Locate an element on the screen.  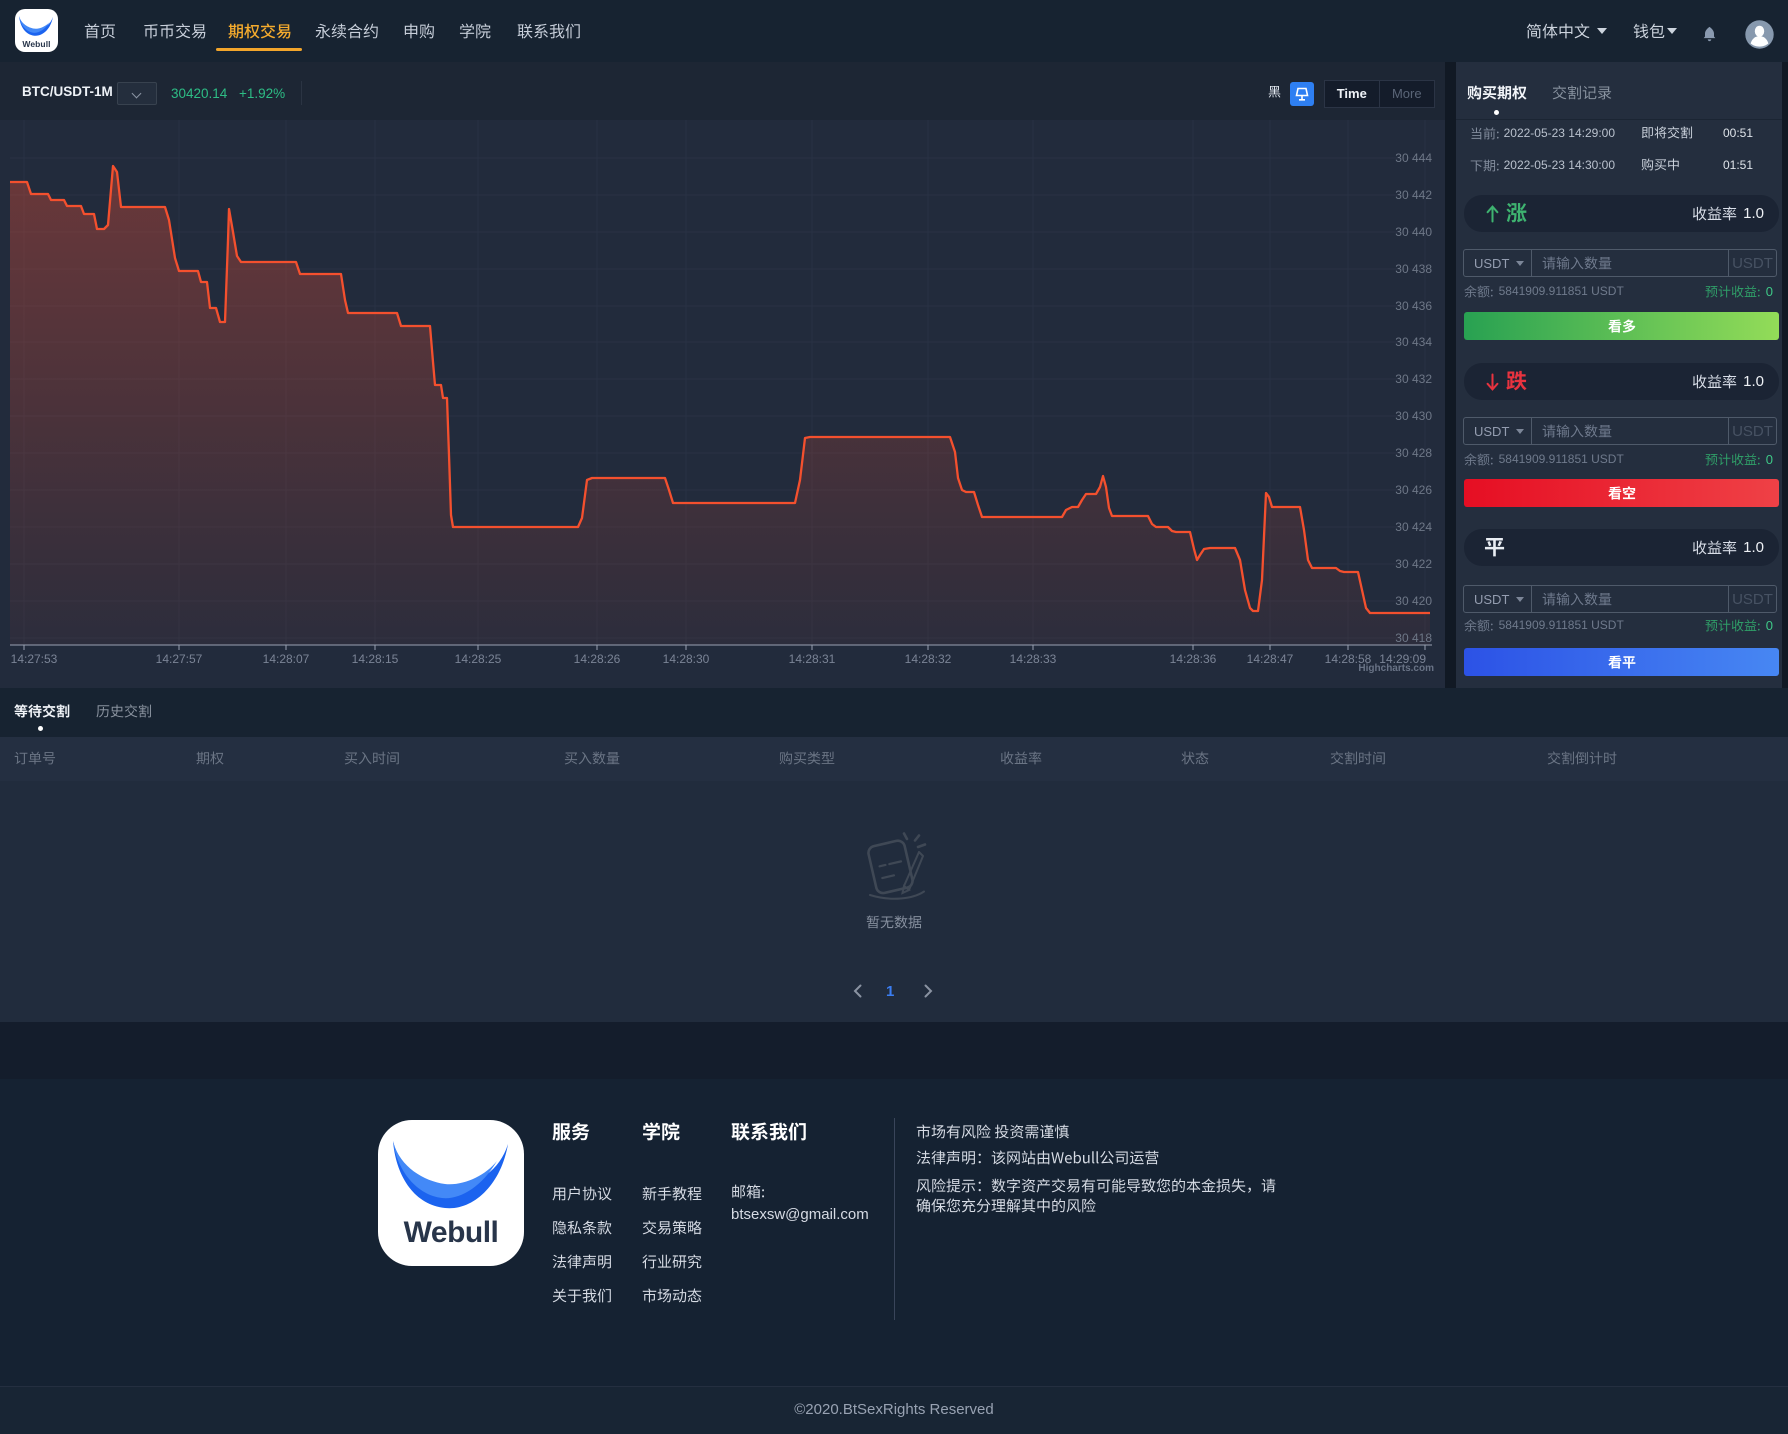
svg-text: 14:28:36 is located at coordinates (1193, 659).